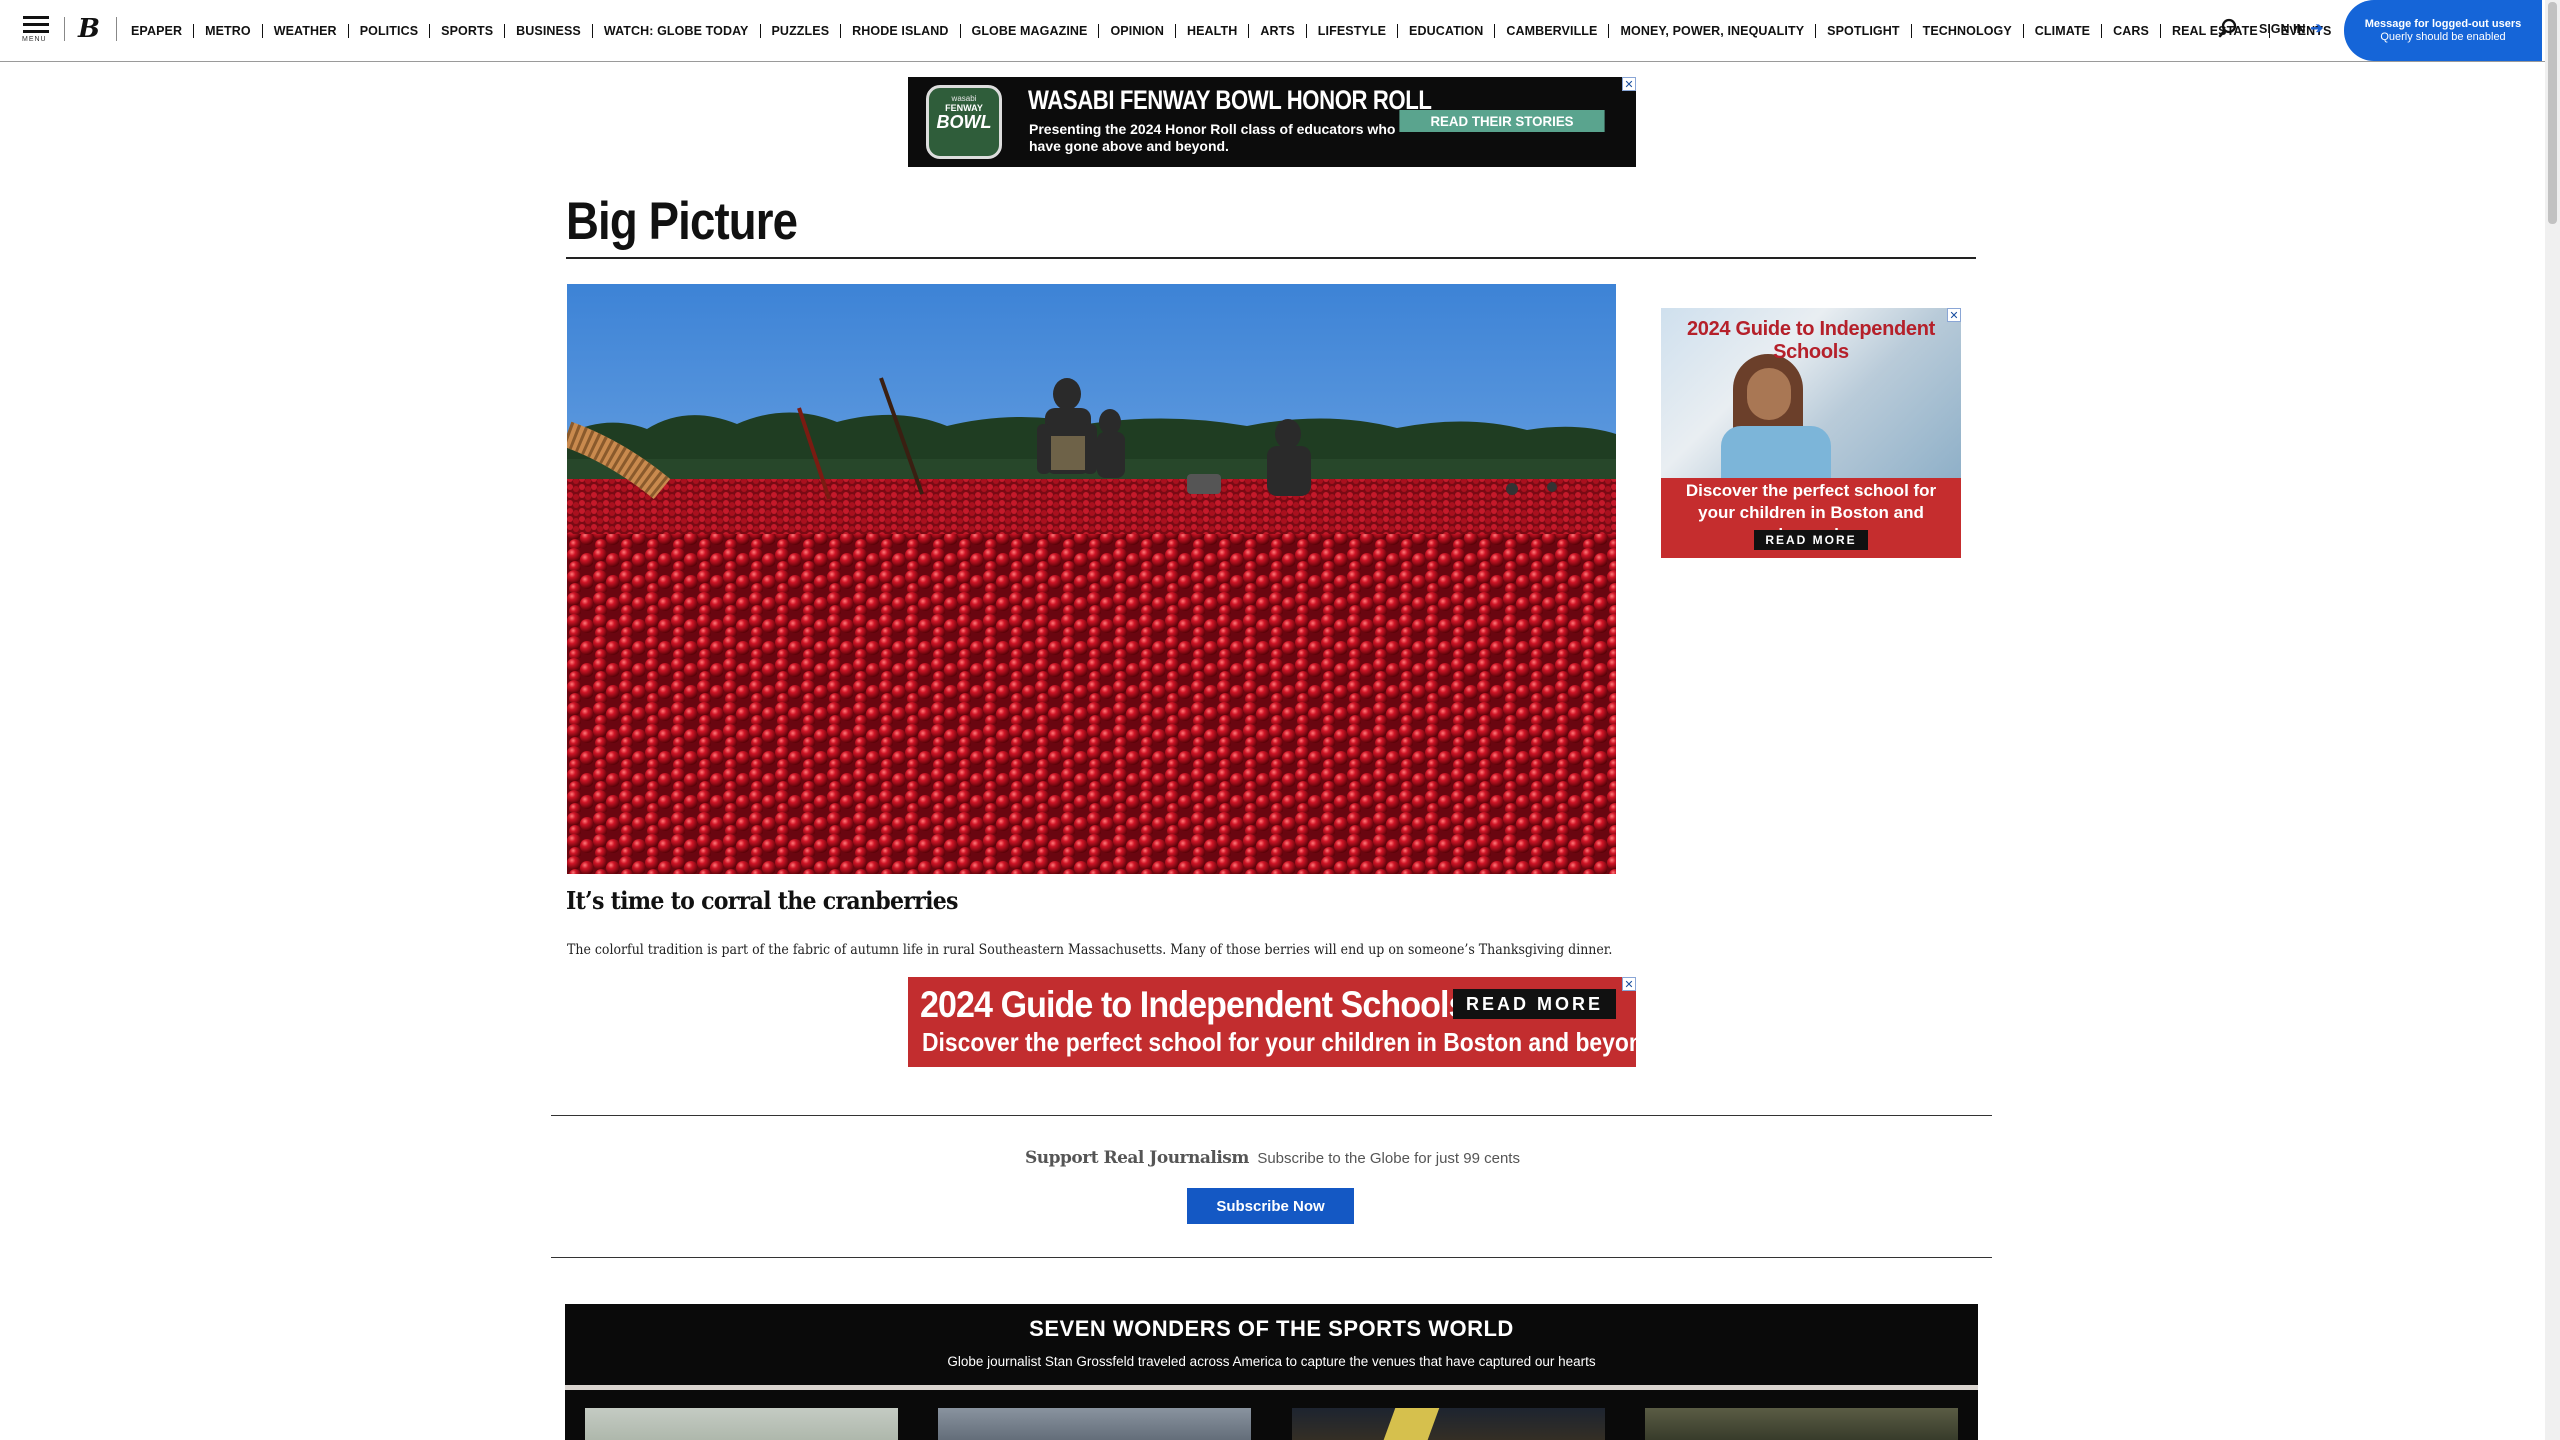  I want to click on querly-title: Message for logged-out users, so click(2443, 23).